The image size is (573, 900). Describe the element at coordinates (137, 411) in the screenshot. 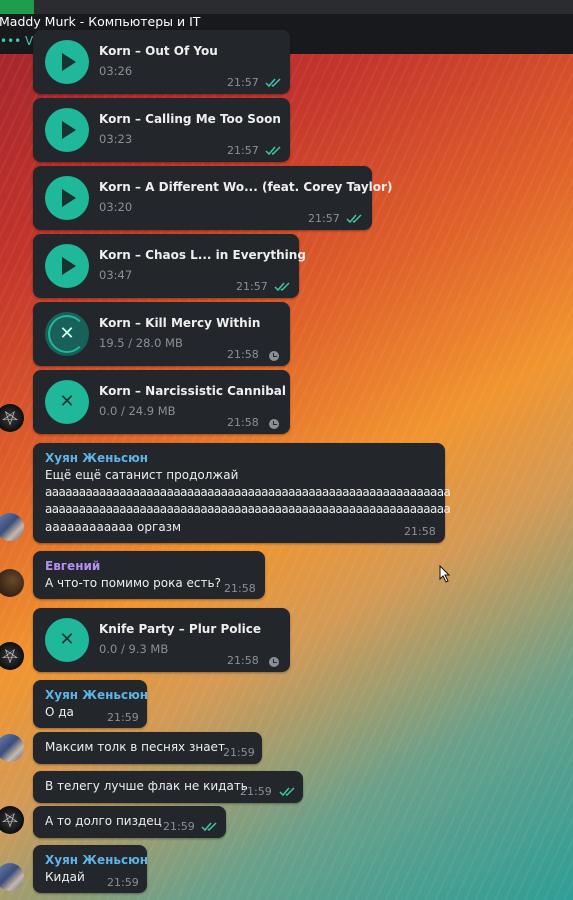

I see `download-size: 0.0 / 24.9 MB` at that location.